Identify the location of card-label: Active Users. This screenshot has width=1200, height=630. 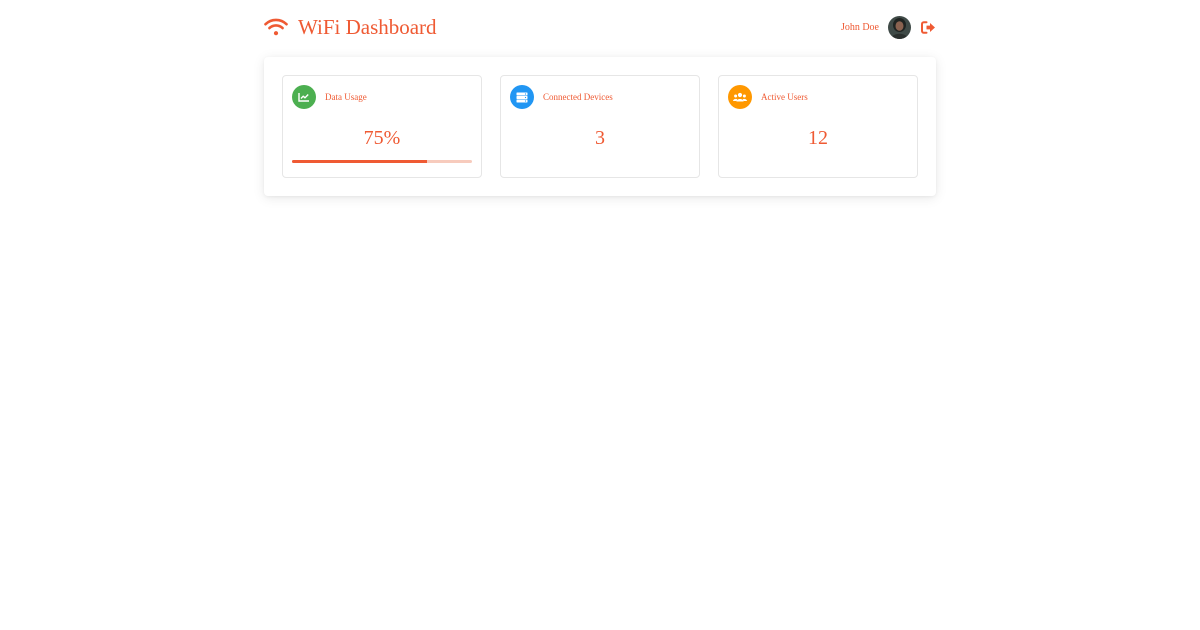
(784, 97).